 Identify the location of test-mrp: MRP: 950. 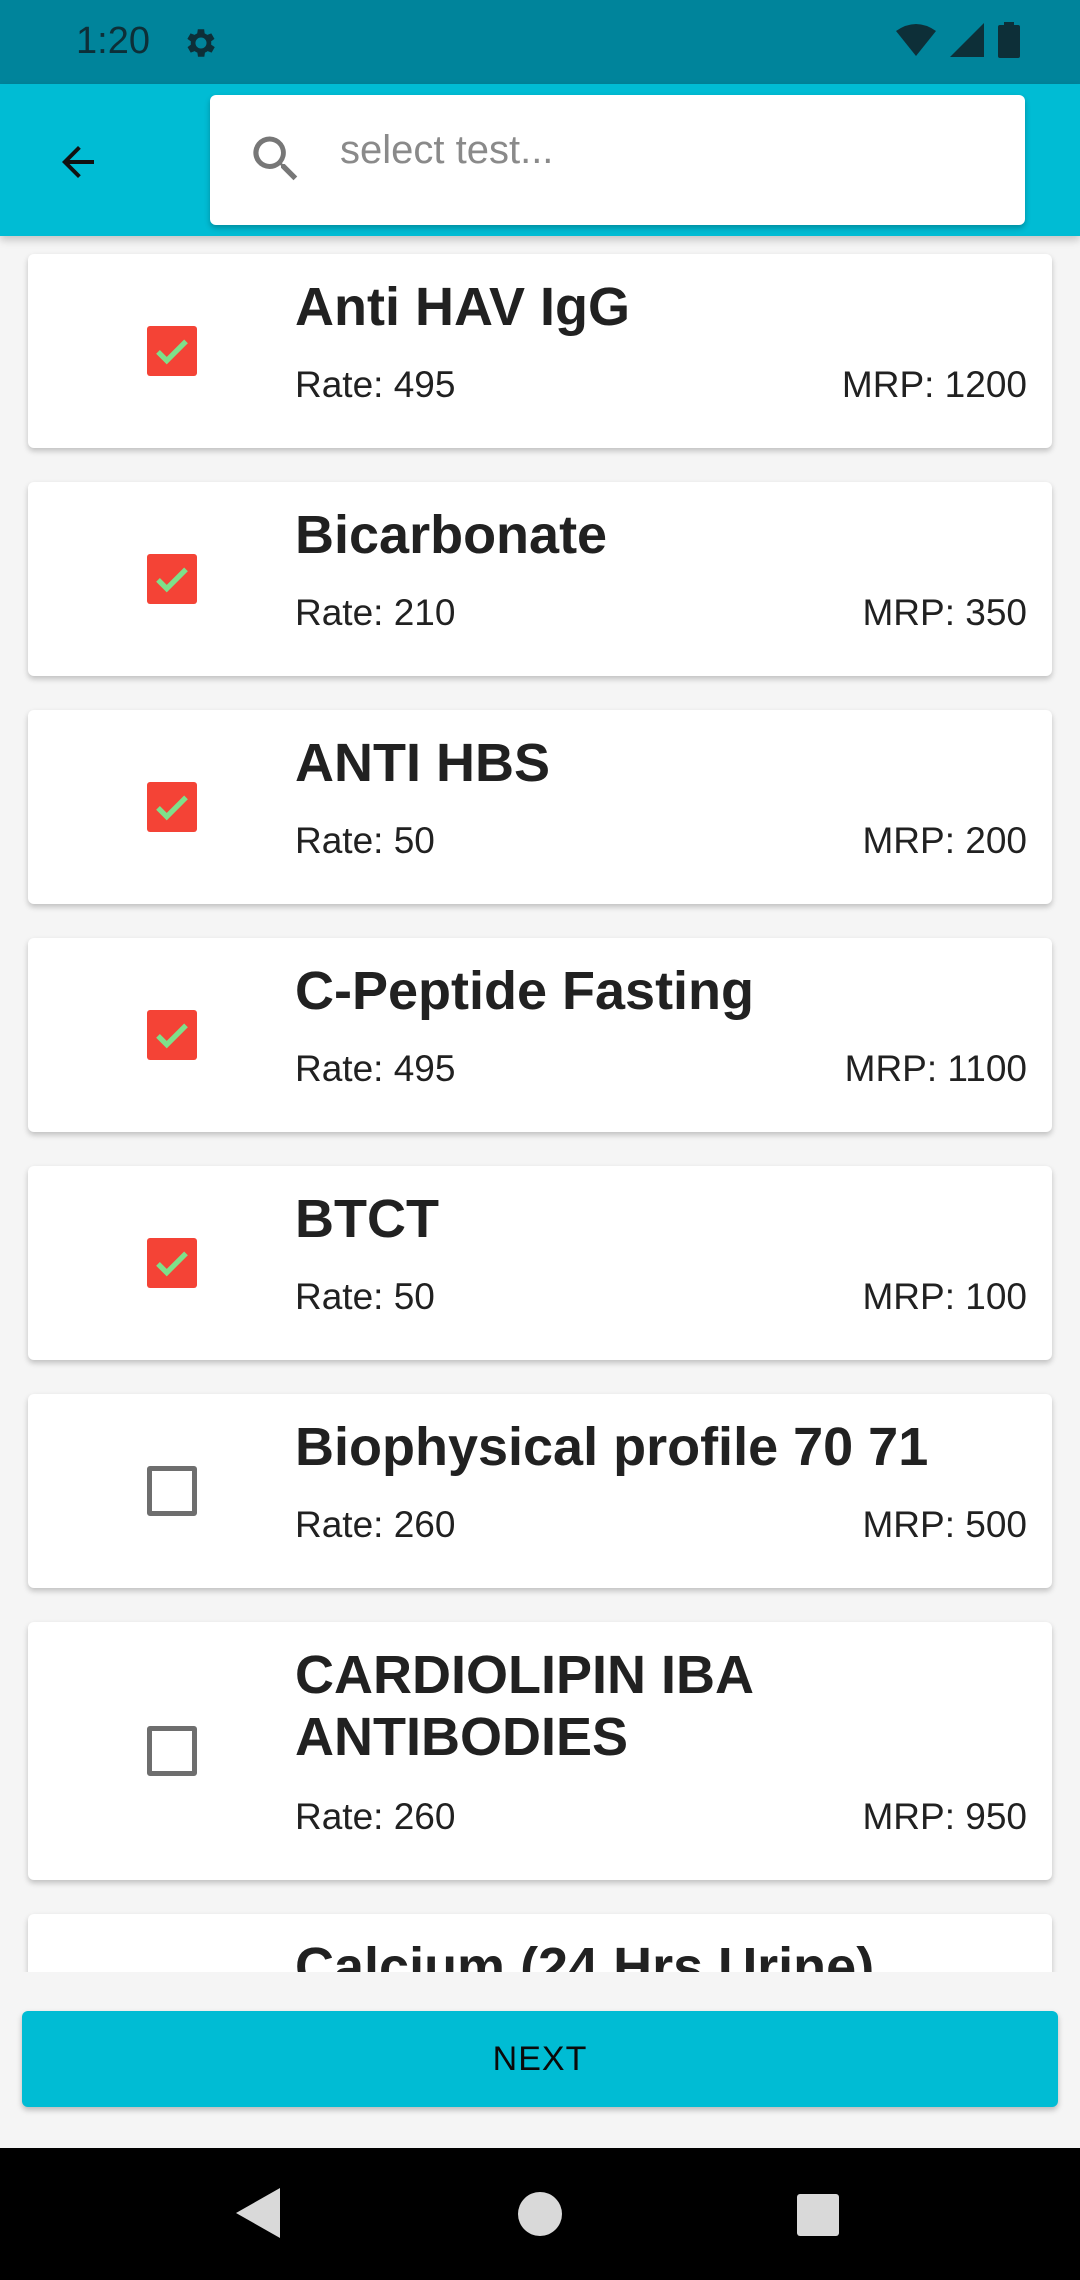
(944, 1816).